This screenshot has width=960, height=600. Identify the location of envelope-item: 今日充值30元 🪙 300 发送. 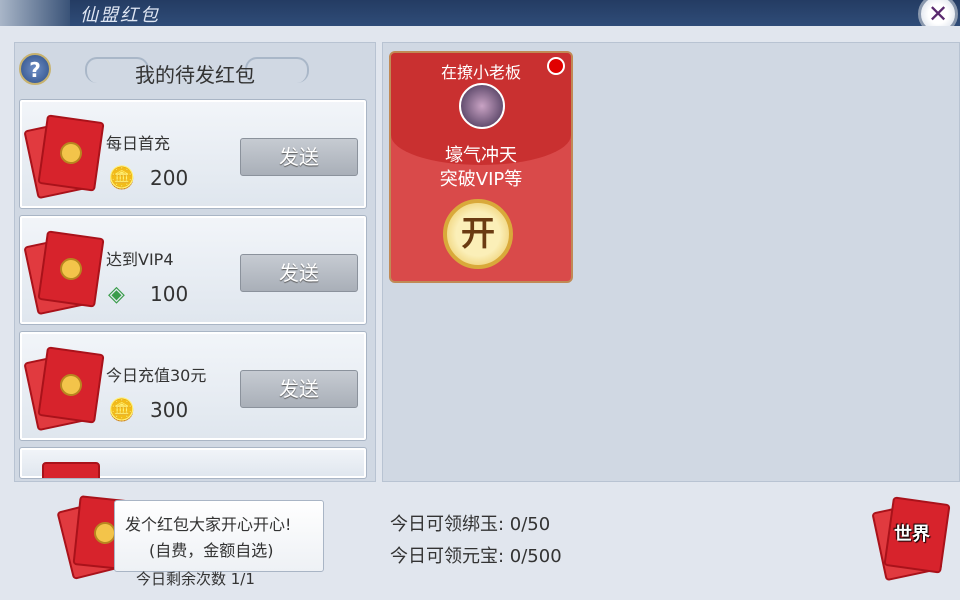
(193, 386).